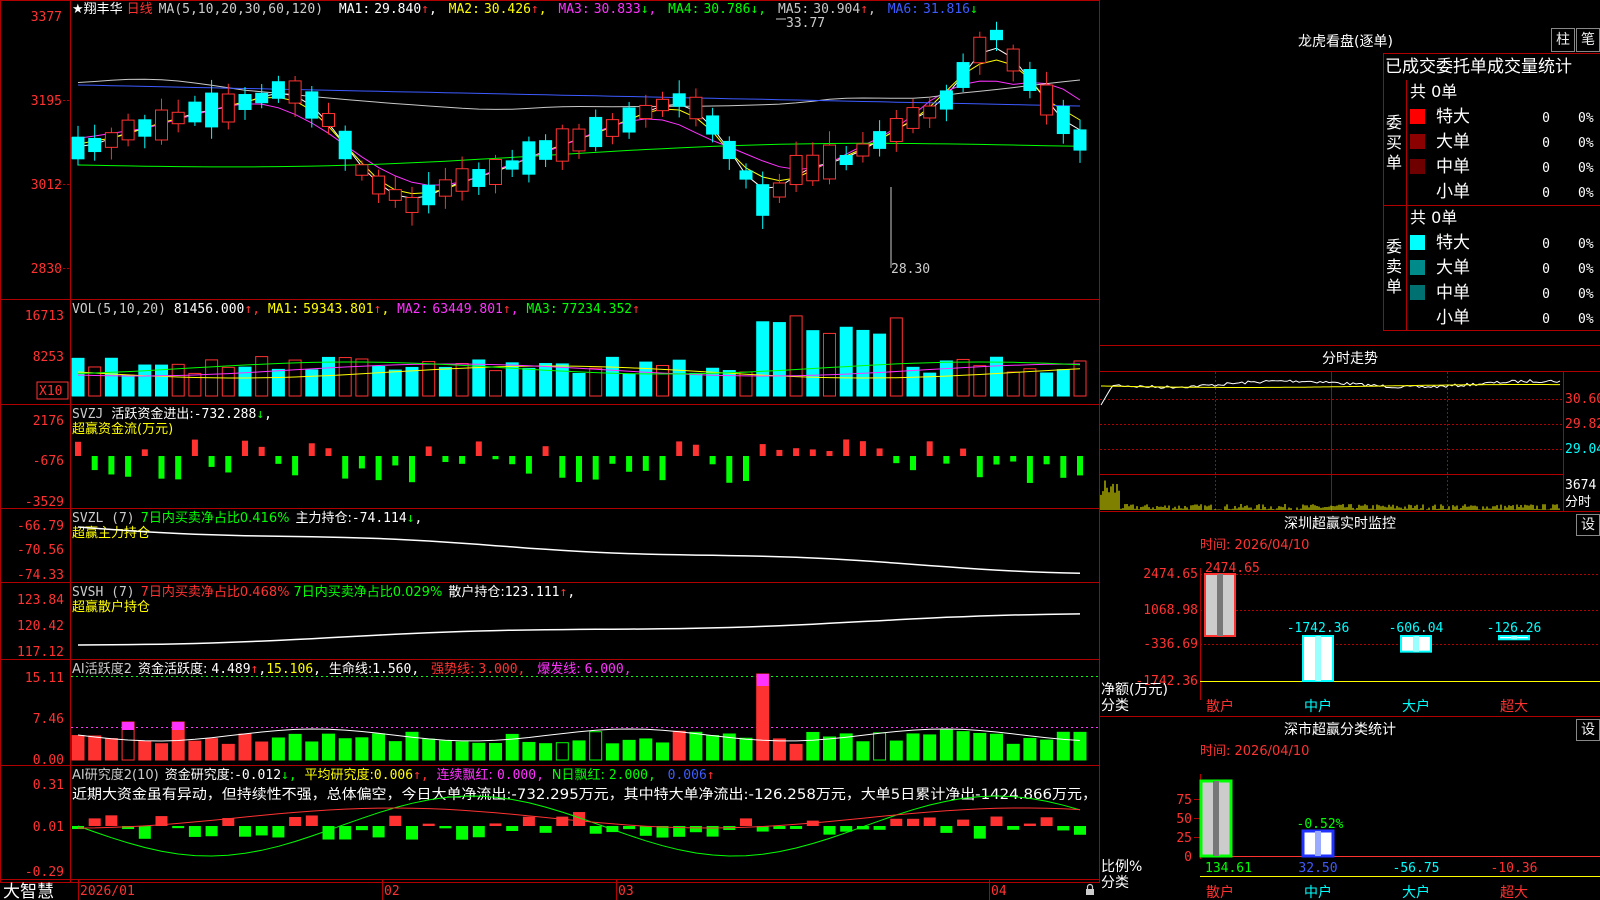 This screenshot has height=900, width=1600. Describe the element at coordinates (1232, 568) in the screenshot. I see `monitor-value-label: 2474.65` at that location.